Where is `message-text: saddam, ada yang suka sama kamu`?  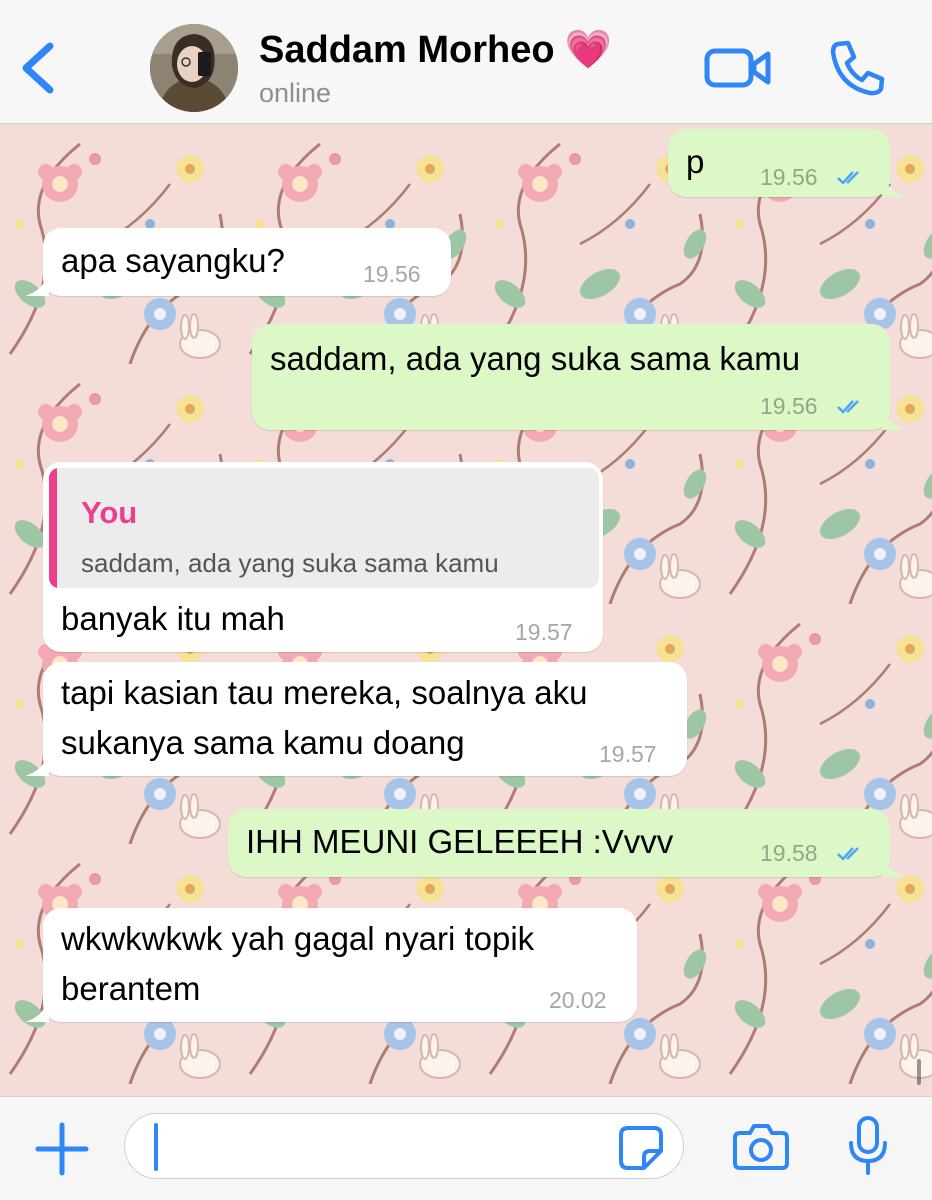 message-text: saddam, ada yang suka sama kamu is located at coordinates (535, 358).